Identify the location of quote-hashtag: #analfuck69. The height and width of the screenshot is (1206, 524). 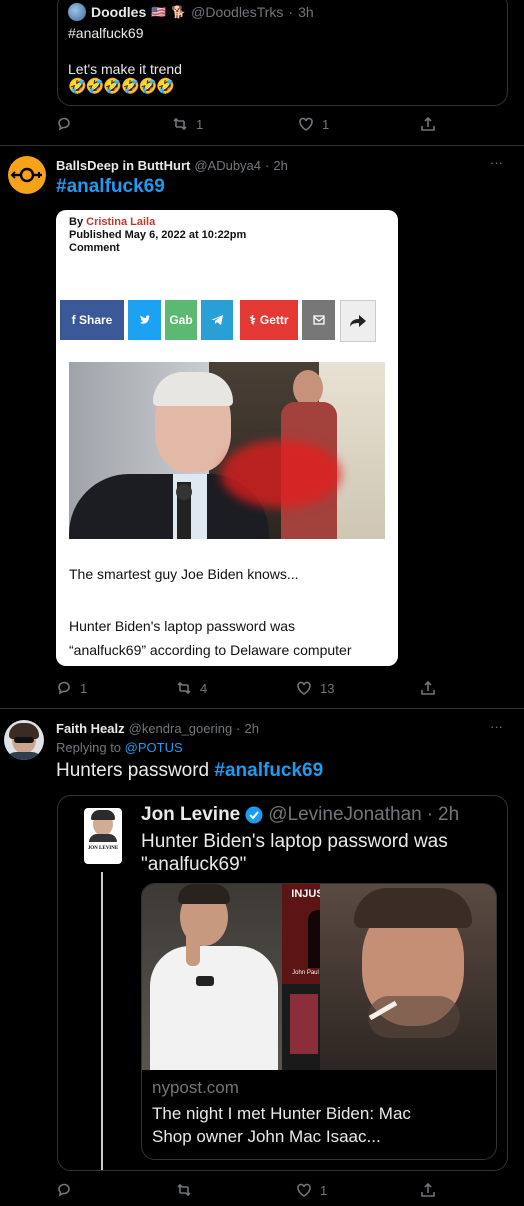
(106, 33).